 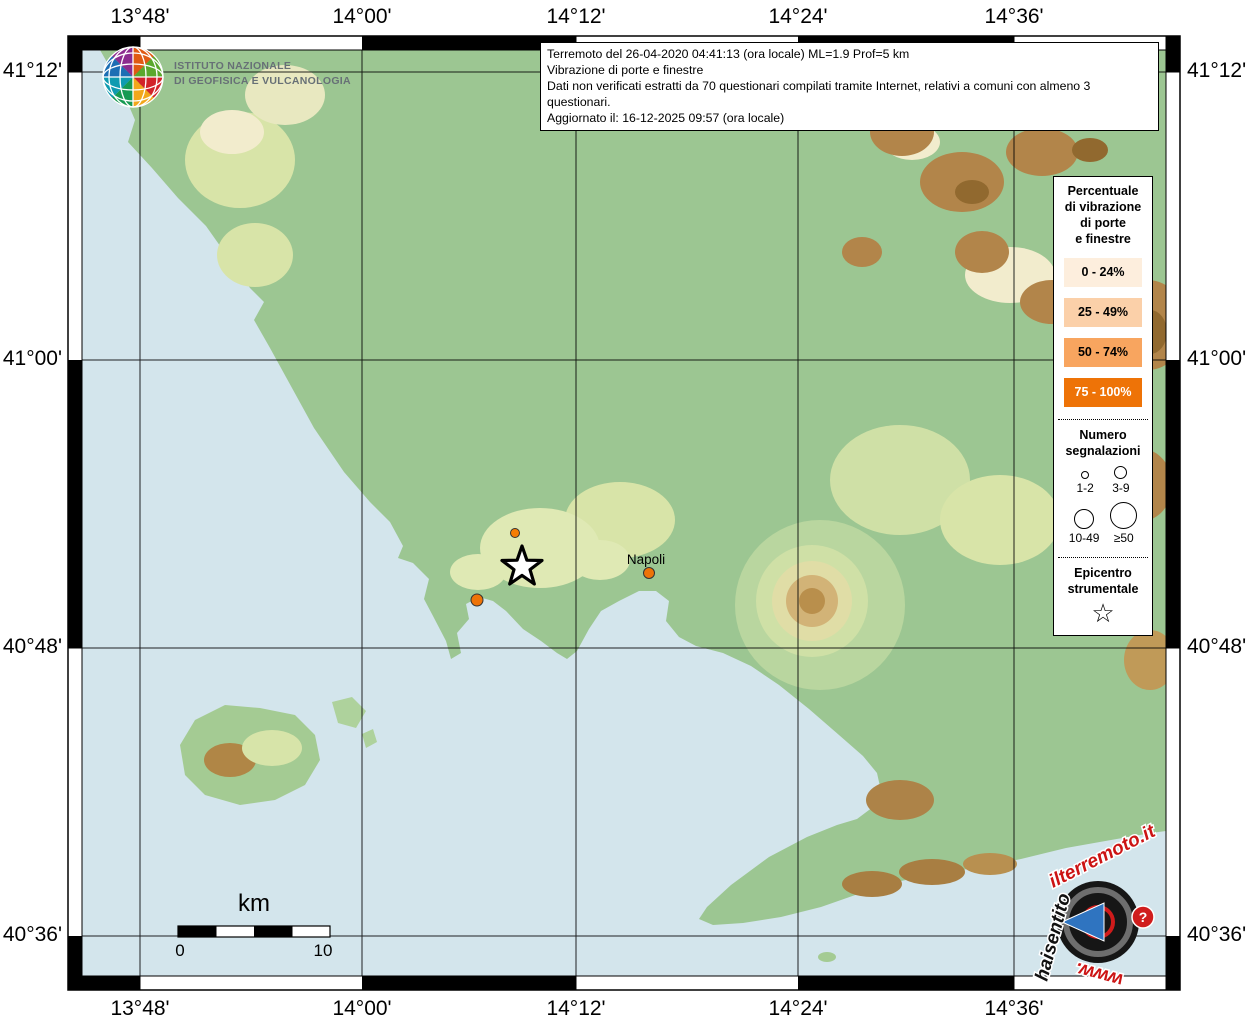 I want to click on event-effect: Vibrazione di porte e finestre, so click(x=625, y=70).